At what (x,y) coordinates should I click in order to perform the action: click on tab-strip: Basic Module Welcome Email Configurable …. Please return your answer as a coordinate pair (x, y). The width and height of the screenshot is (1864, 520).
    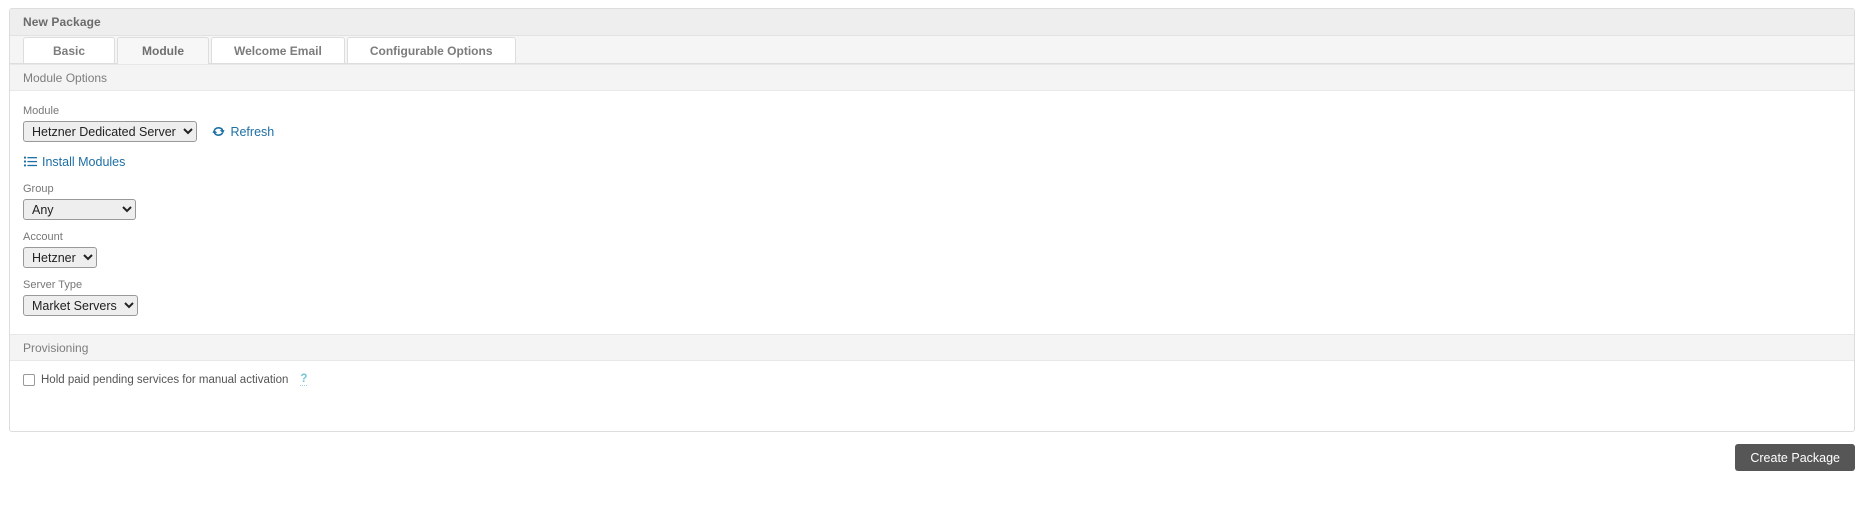
    Looking at the image, I should click on (932, 50).